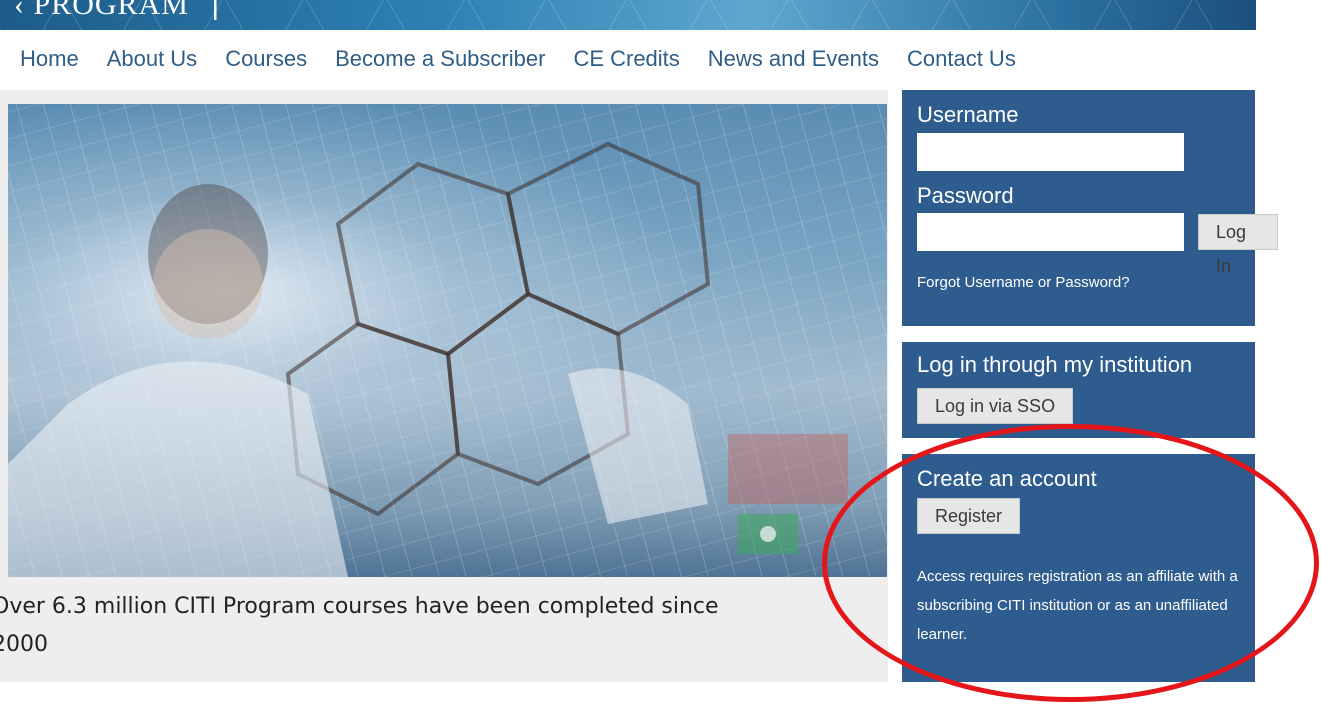 The width and height of the screenshot is (1321, 704). What do you see at coordinates (793, 59) in the screenshot?
I see `nav-news-events: News and Events` at bounding box center [793, 59].